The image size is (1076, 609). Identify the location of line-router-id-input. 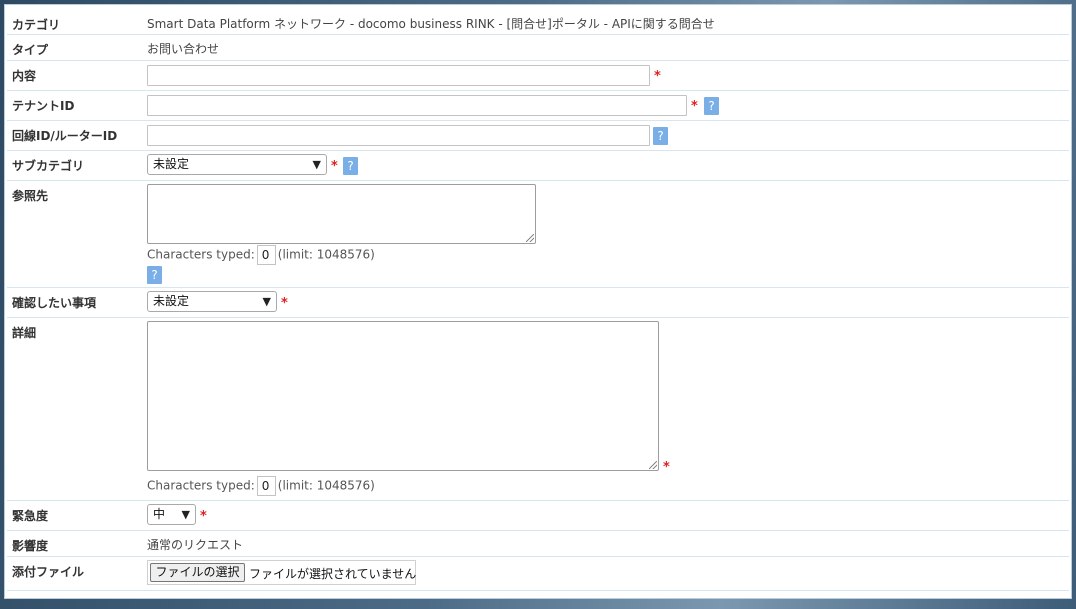
(398, 135).